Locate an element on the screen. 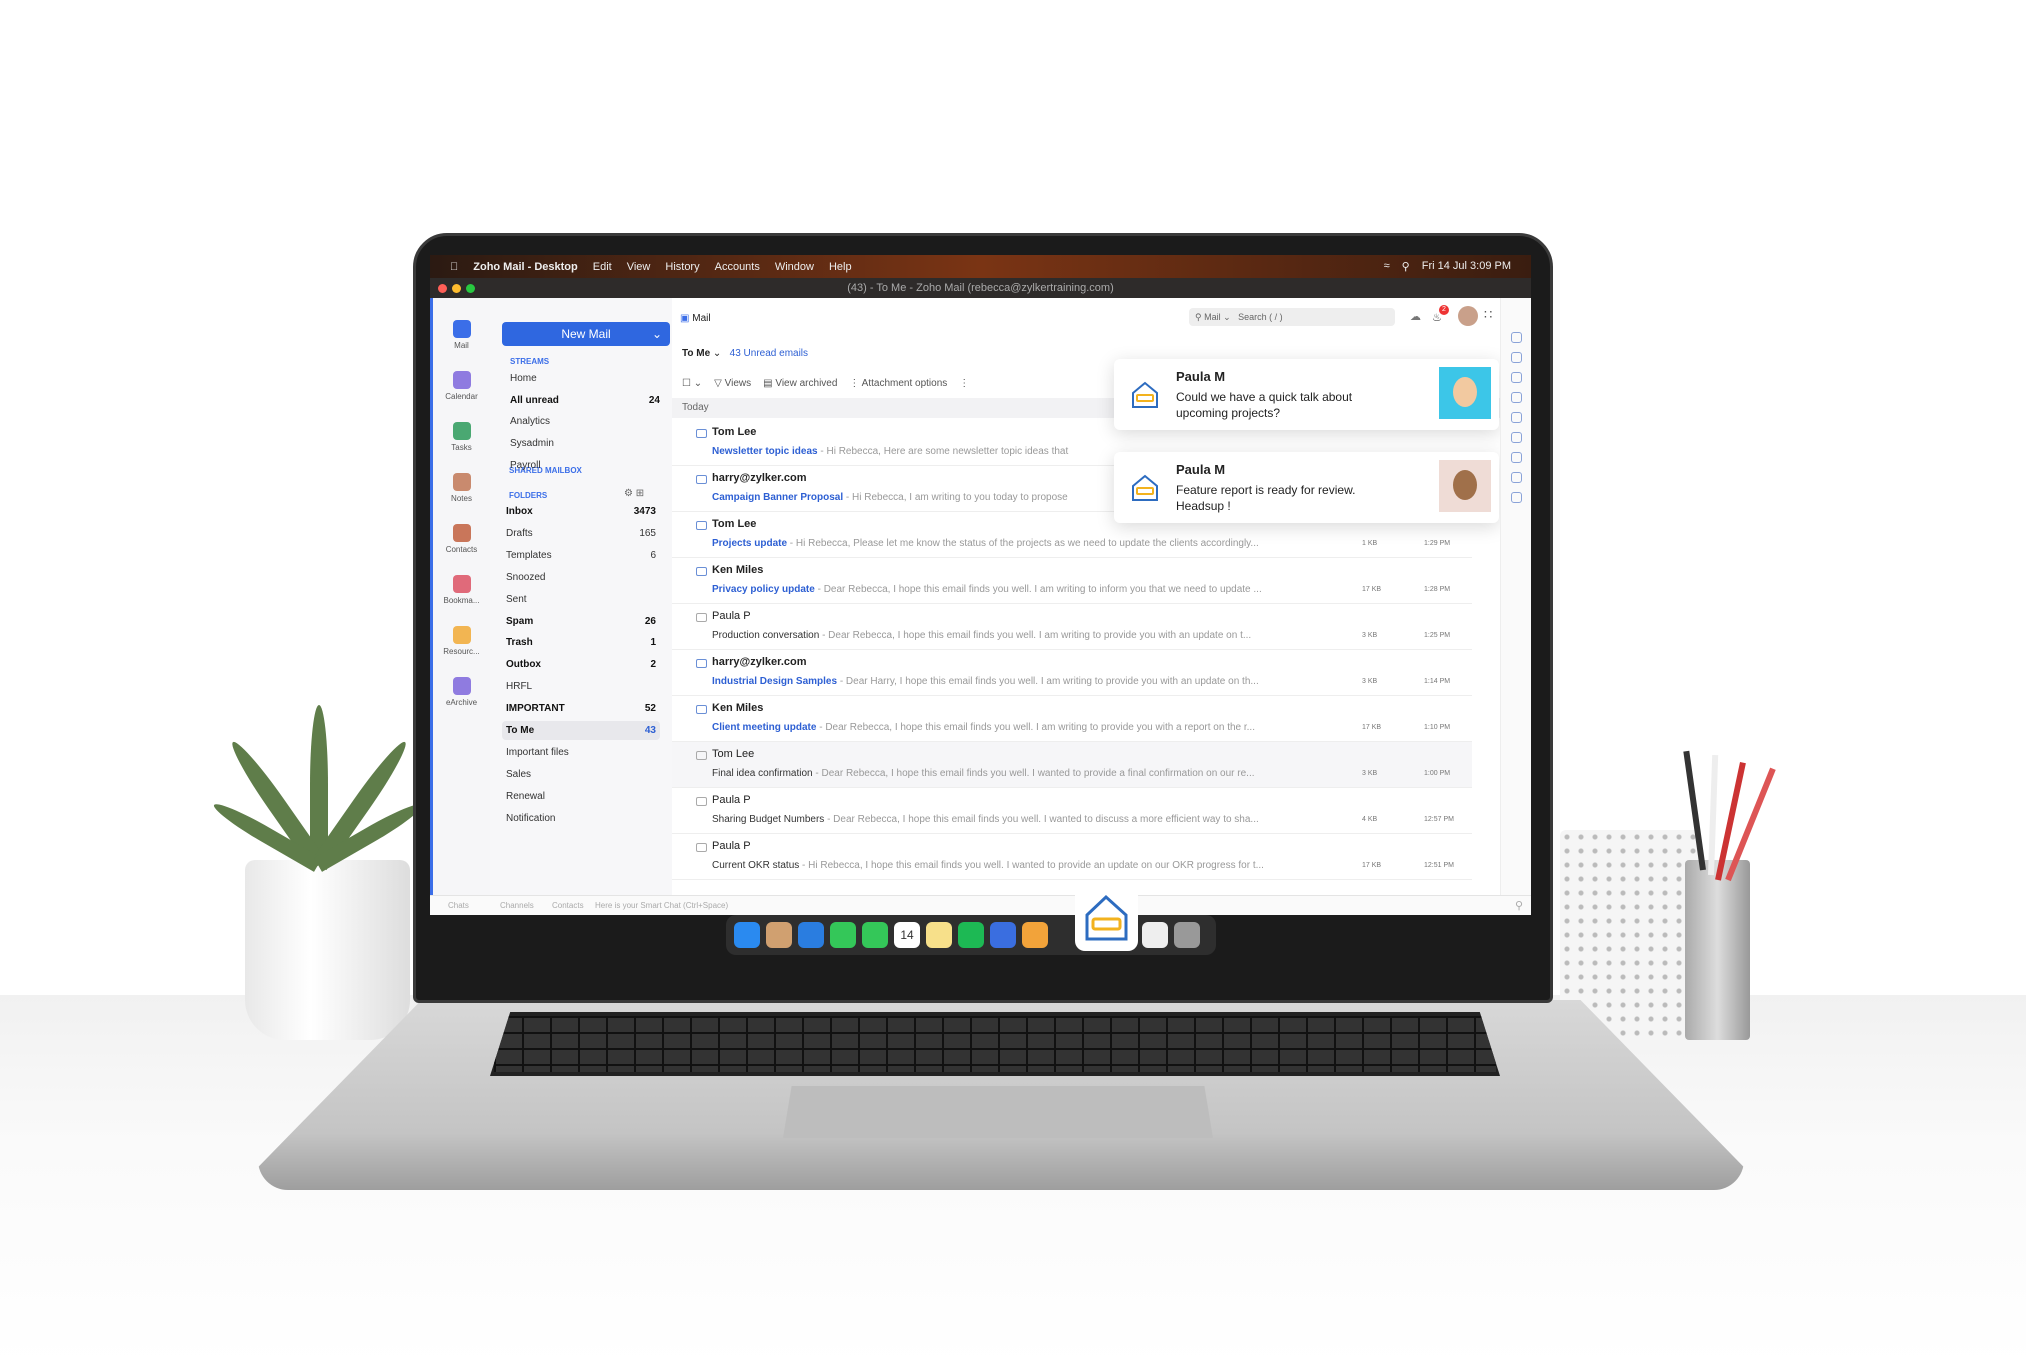  search-input: ⚲ Mail ⌄ Search ( / ) is located at coordinates (1292, 317).